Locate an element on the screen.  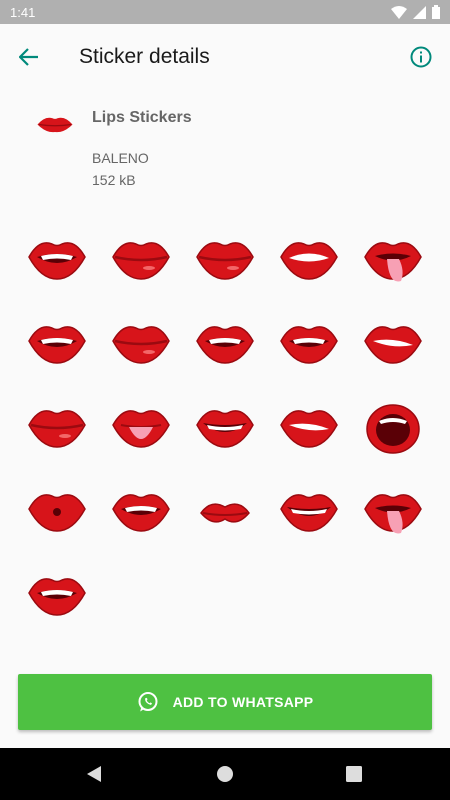
add-to-whatsapp-button: ADD TO WHATSAPP is located at coordinates (225, 702).